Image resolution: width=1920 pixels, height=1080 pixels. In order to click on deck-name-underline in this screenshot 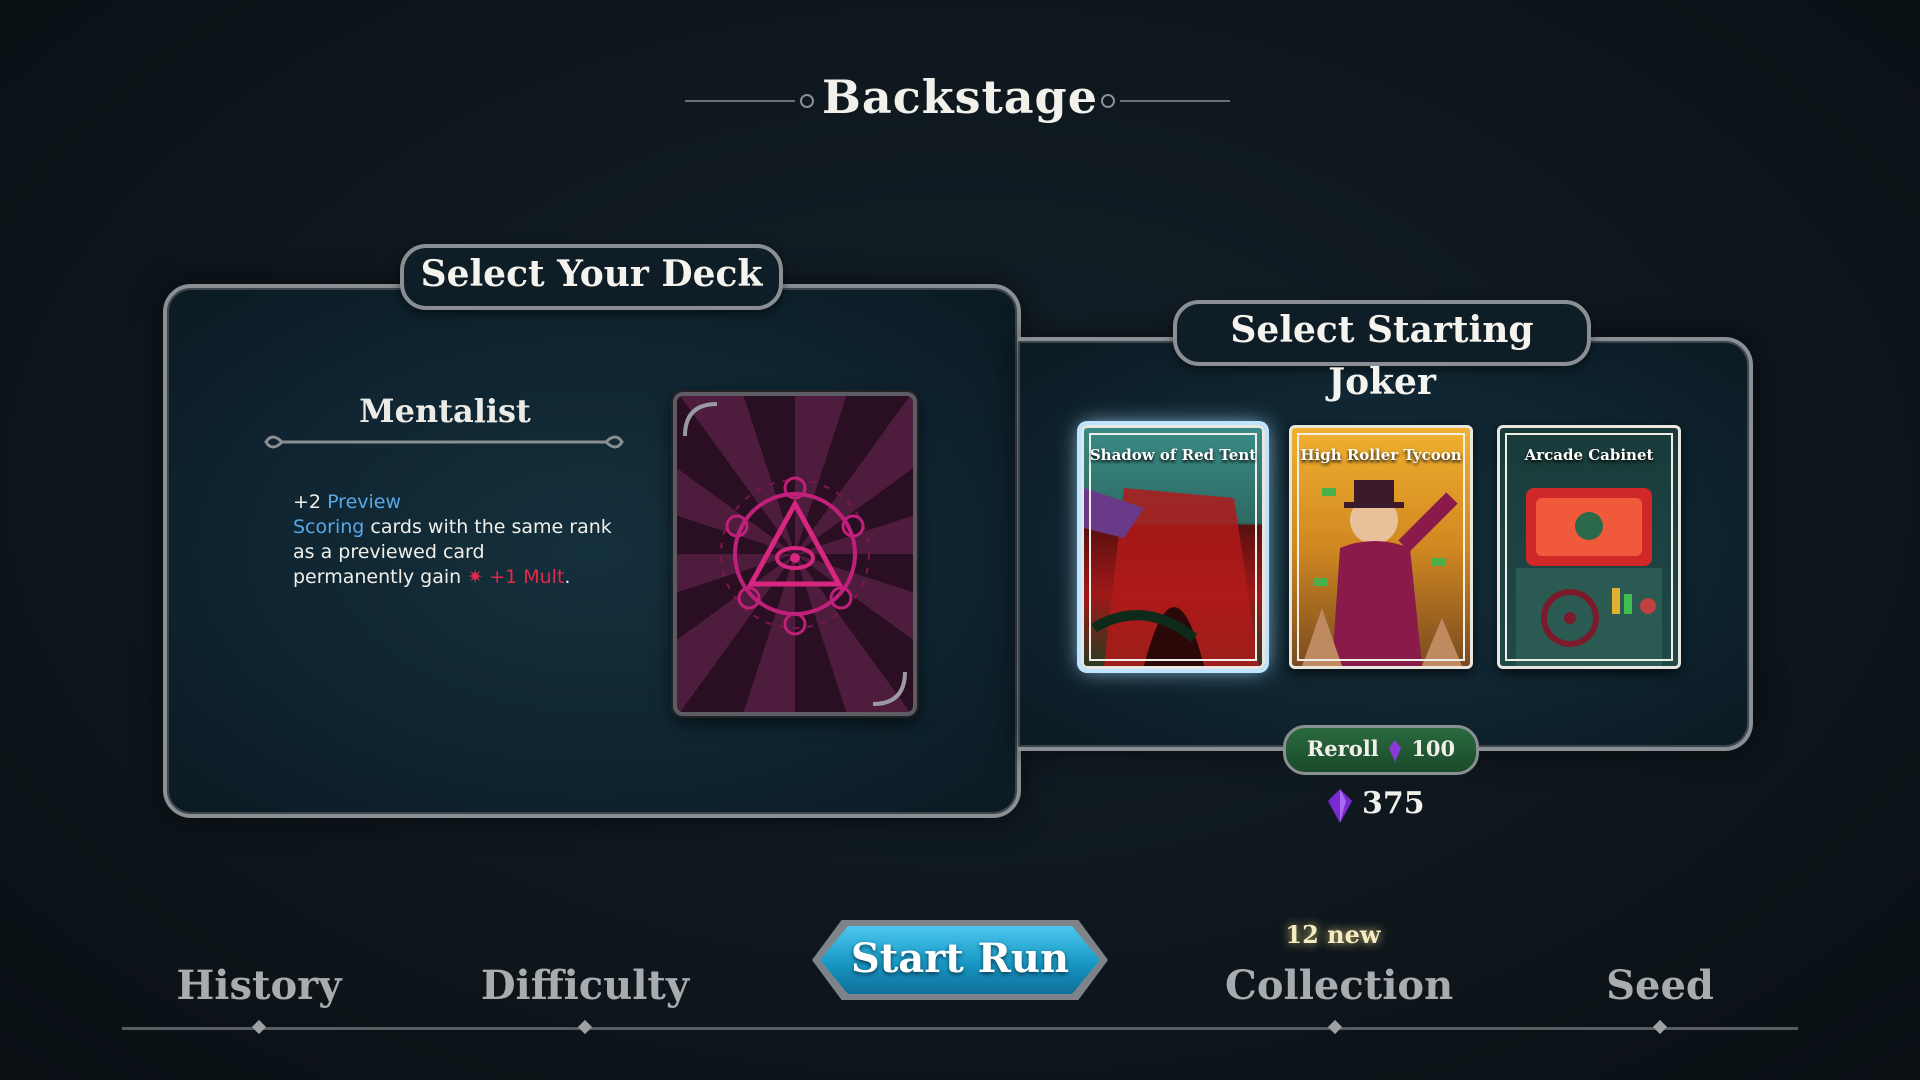, I will do `click(444, 442)`.